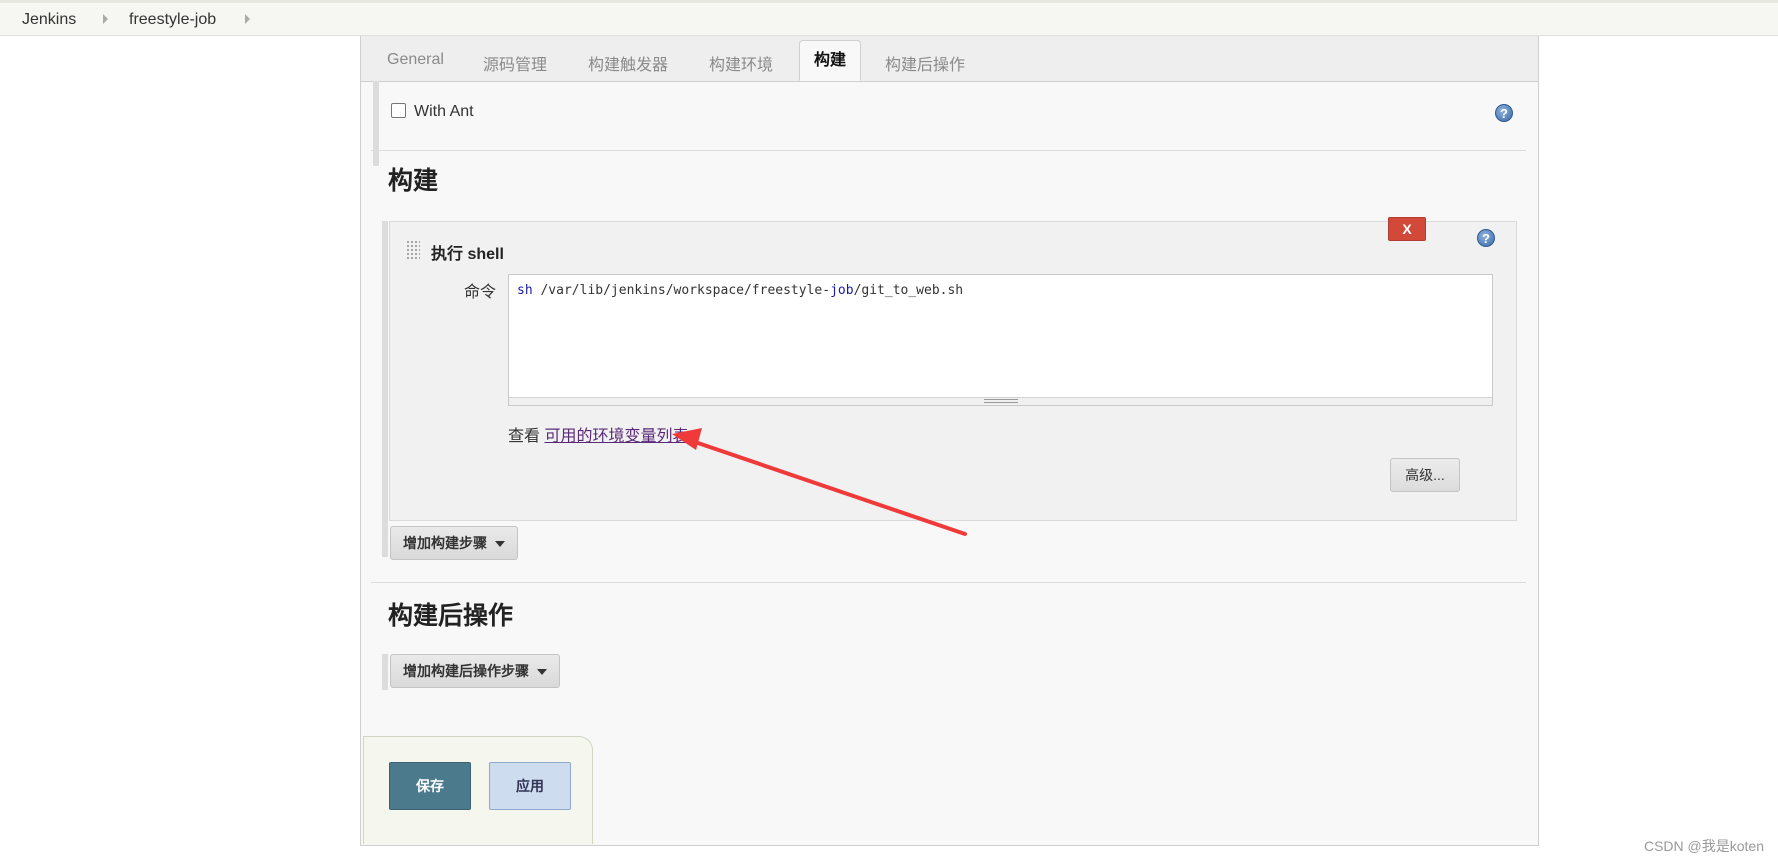  Describe the element at coordinates (741, 63) in the screenshot. I see `tab-build-environment: 构建环境` at that location.